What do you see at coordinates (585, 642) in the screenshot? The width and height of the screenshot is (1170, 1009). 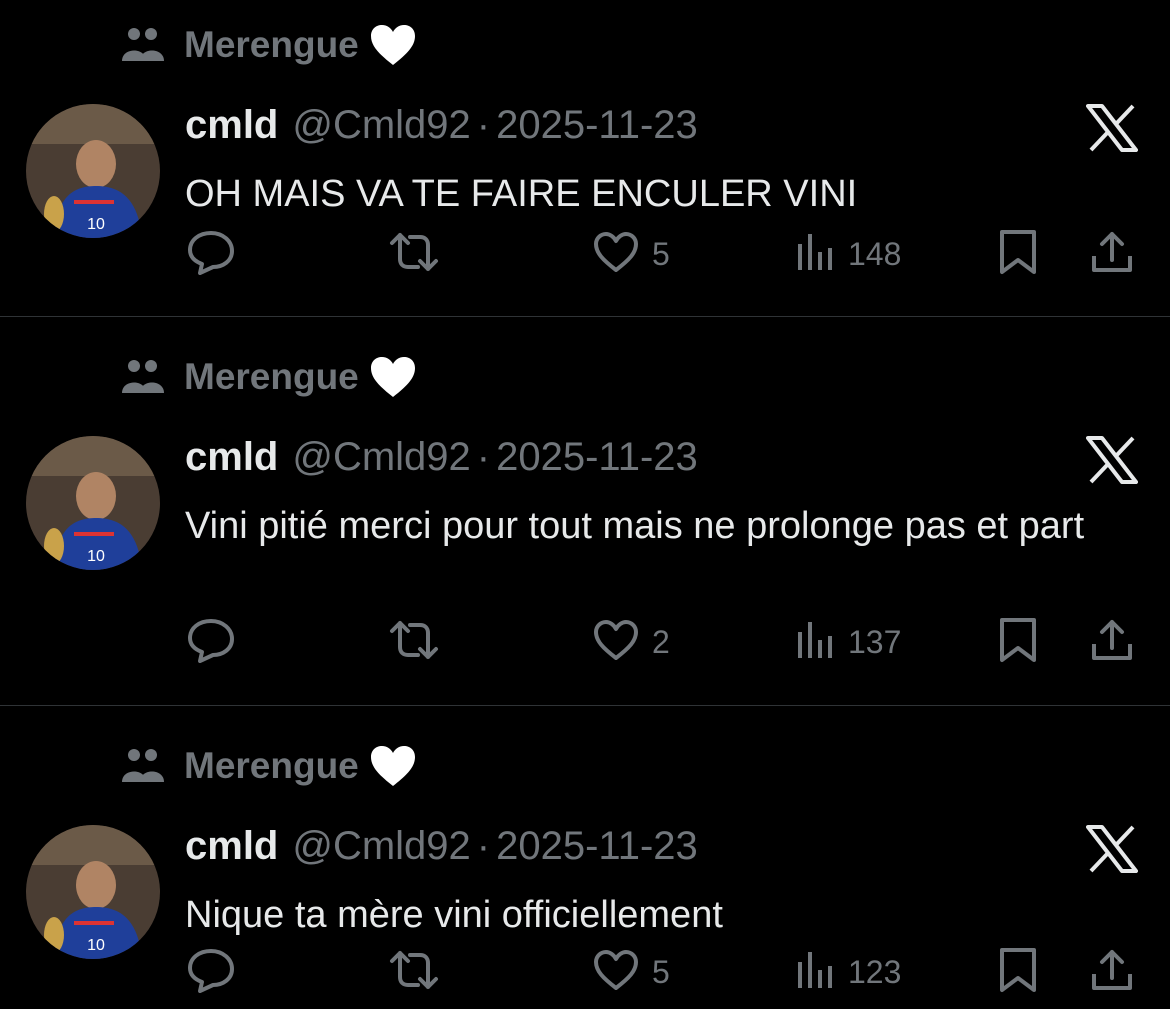 I see `action-bar: 2 137` at bounding box center [585, 642].